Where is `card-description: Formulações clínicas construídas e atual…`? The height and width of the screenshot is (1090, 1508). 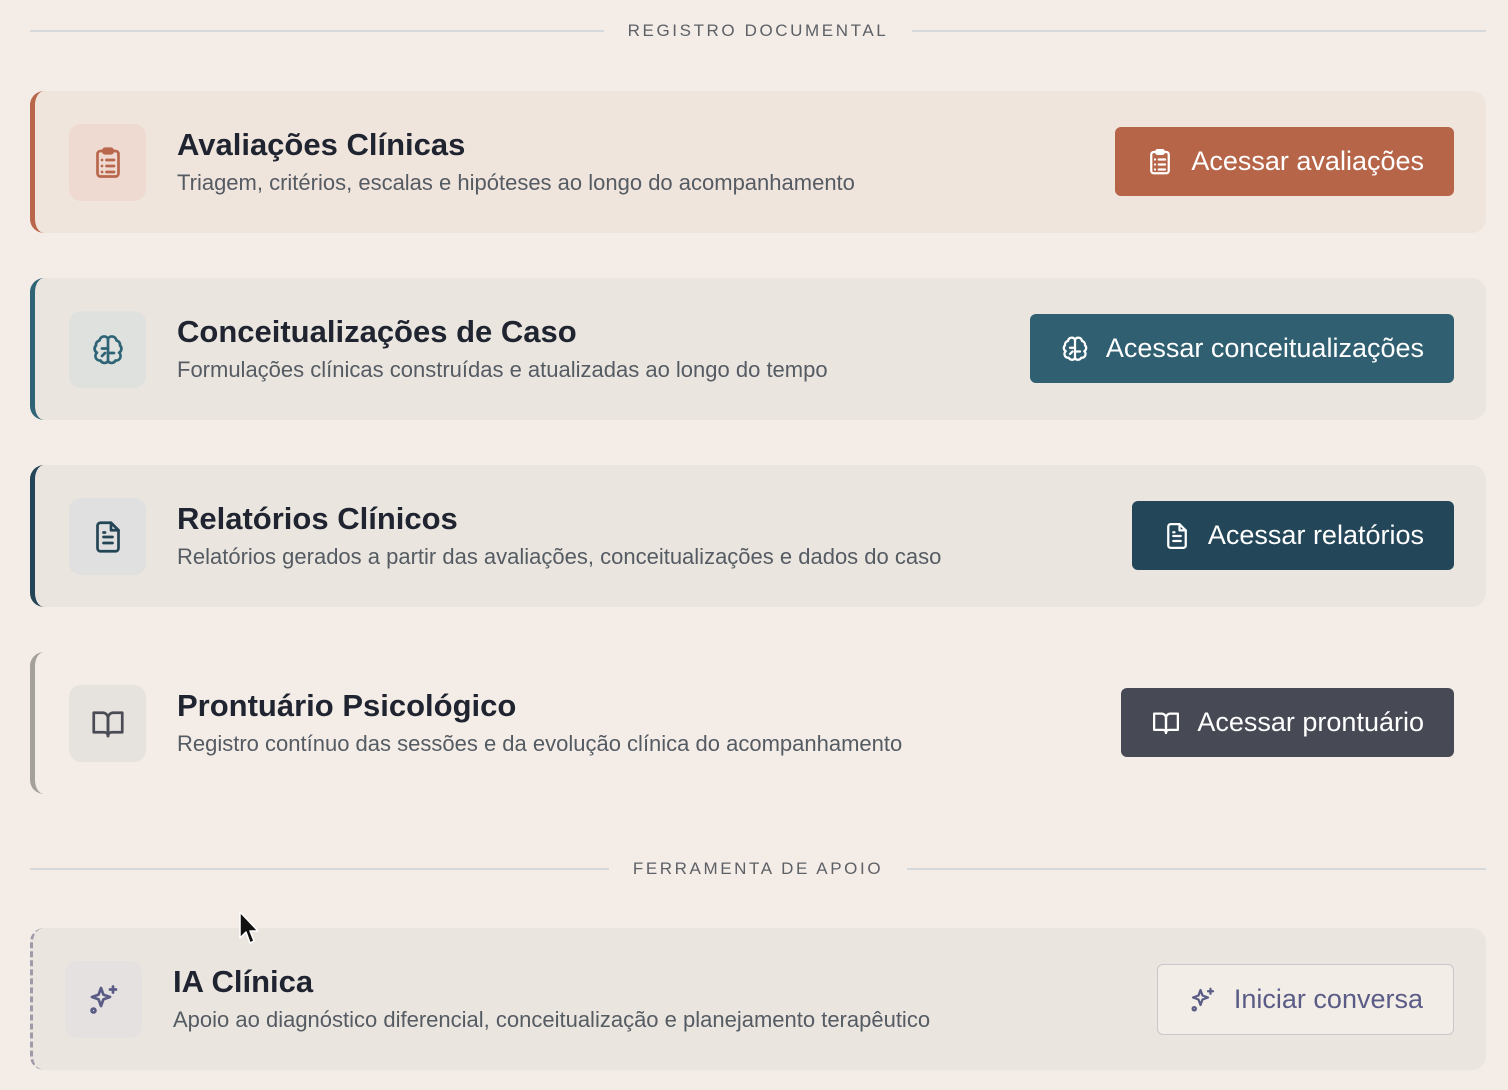
card-description: Formulações clínicas construídas e atual… is located at coordinates (502, 369).